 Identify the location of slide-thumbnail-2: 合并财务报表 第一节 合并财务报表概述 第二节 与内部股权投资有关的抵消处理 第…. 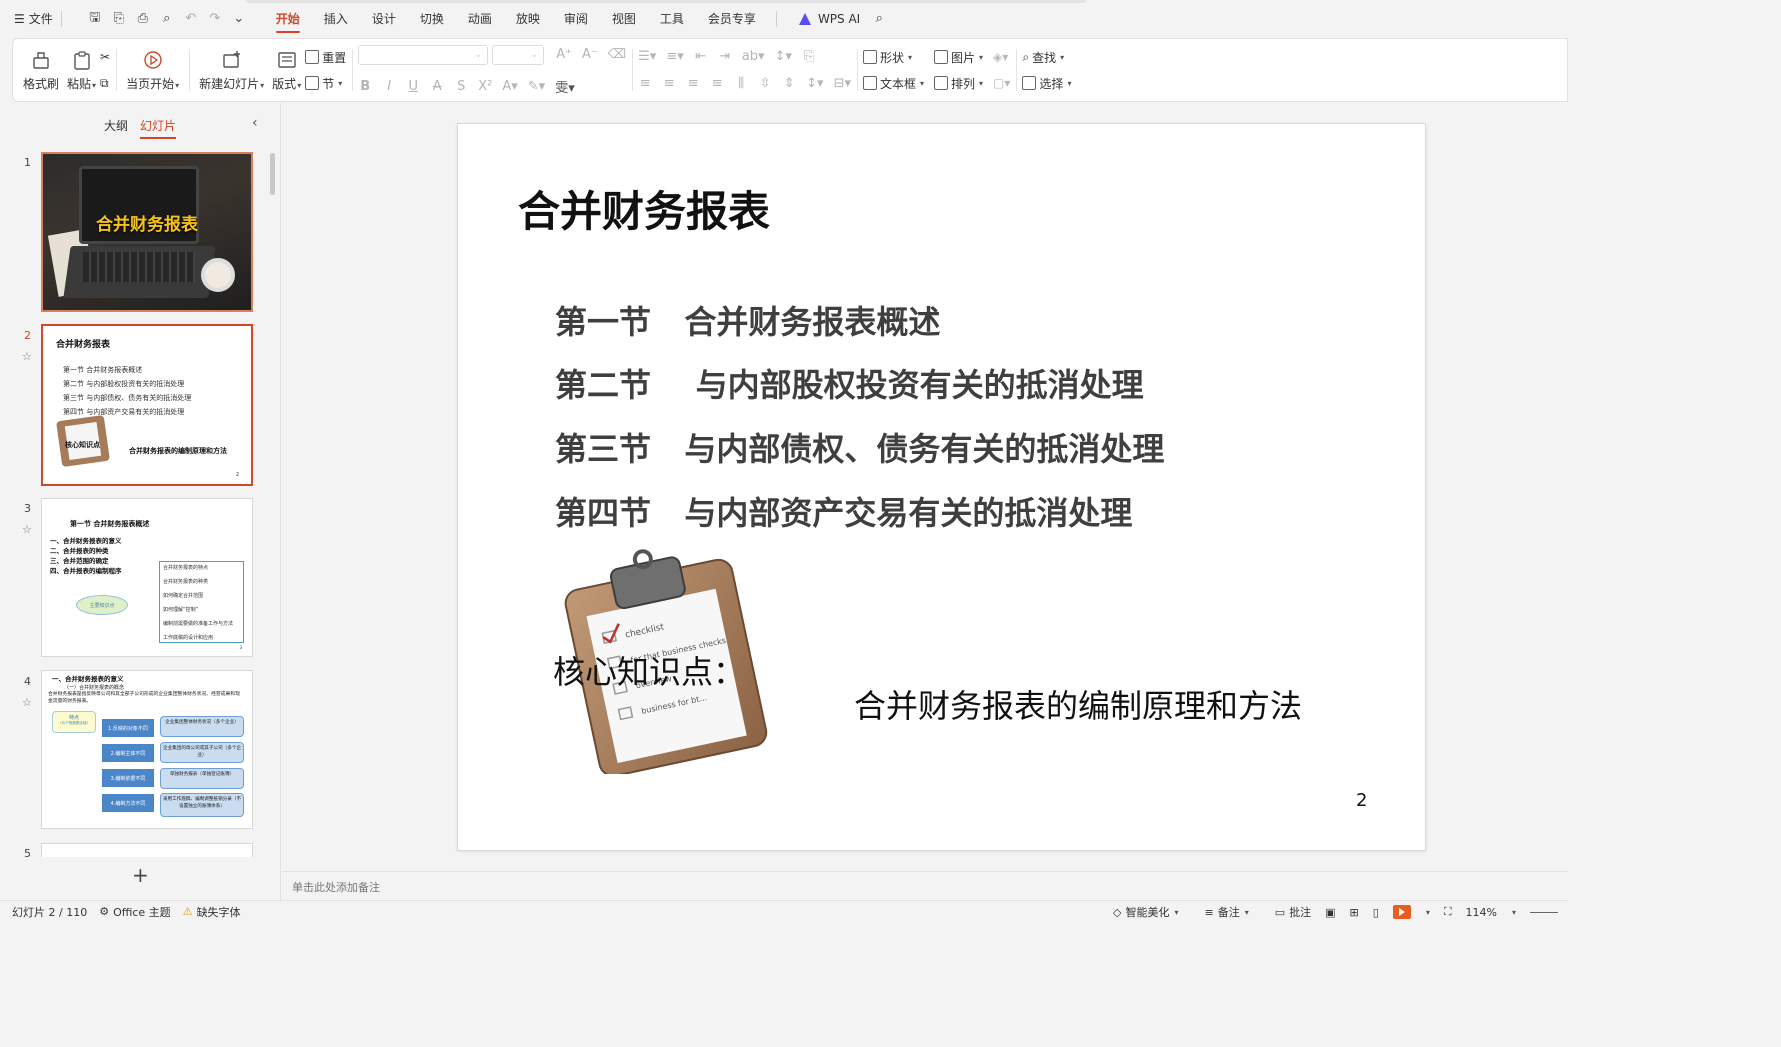
(147, 405).